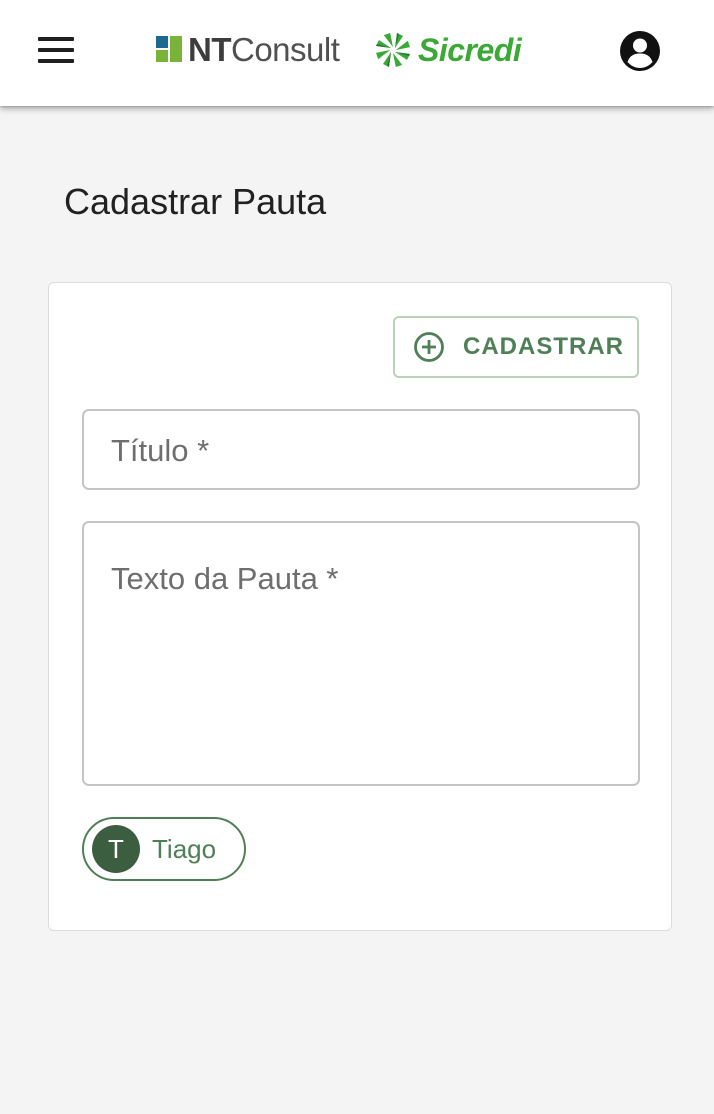 This screenshot has height=1114, width=714. What do you see at coordinates (393, 50) in the screenshot?
I see `sicredi-pinwheel-icon` at bounding box center [393, 50].